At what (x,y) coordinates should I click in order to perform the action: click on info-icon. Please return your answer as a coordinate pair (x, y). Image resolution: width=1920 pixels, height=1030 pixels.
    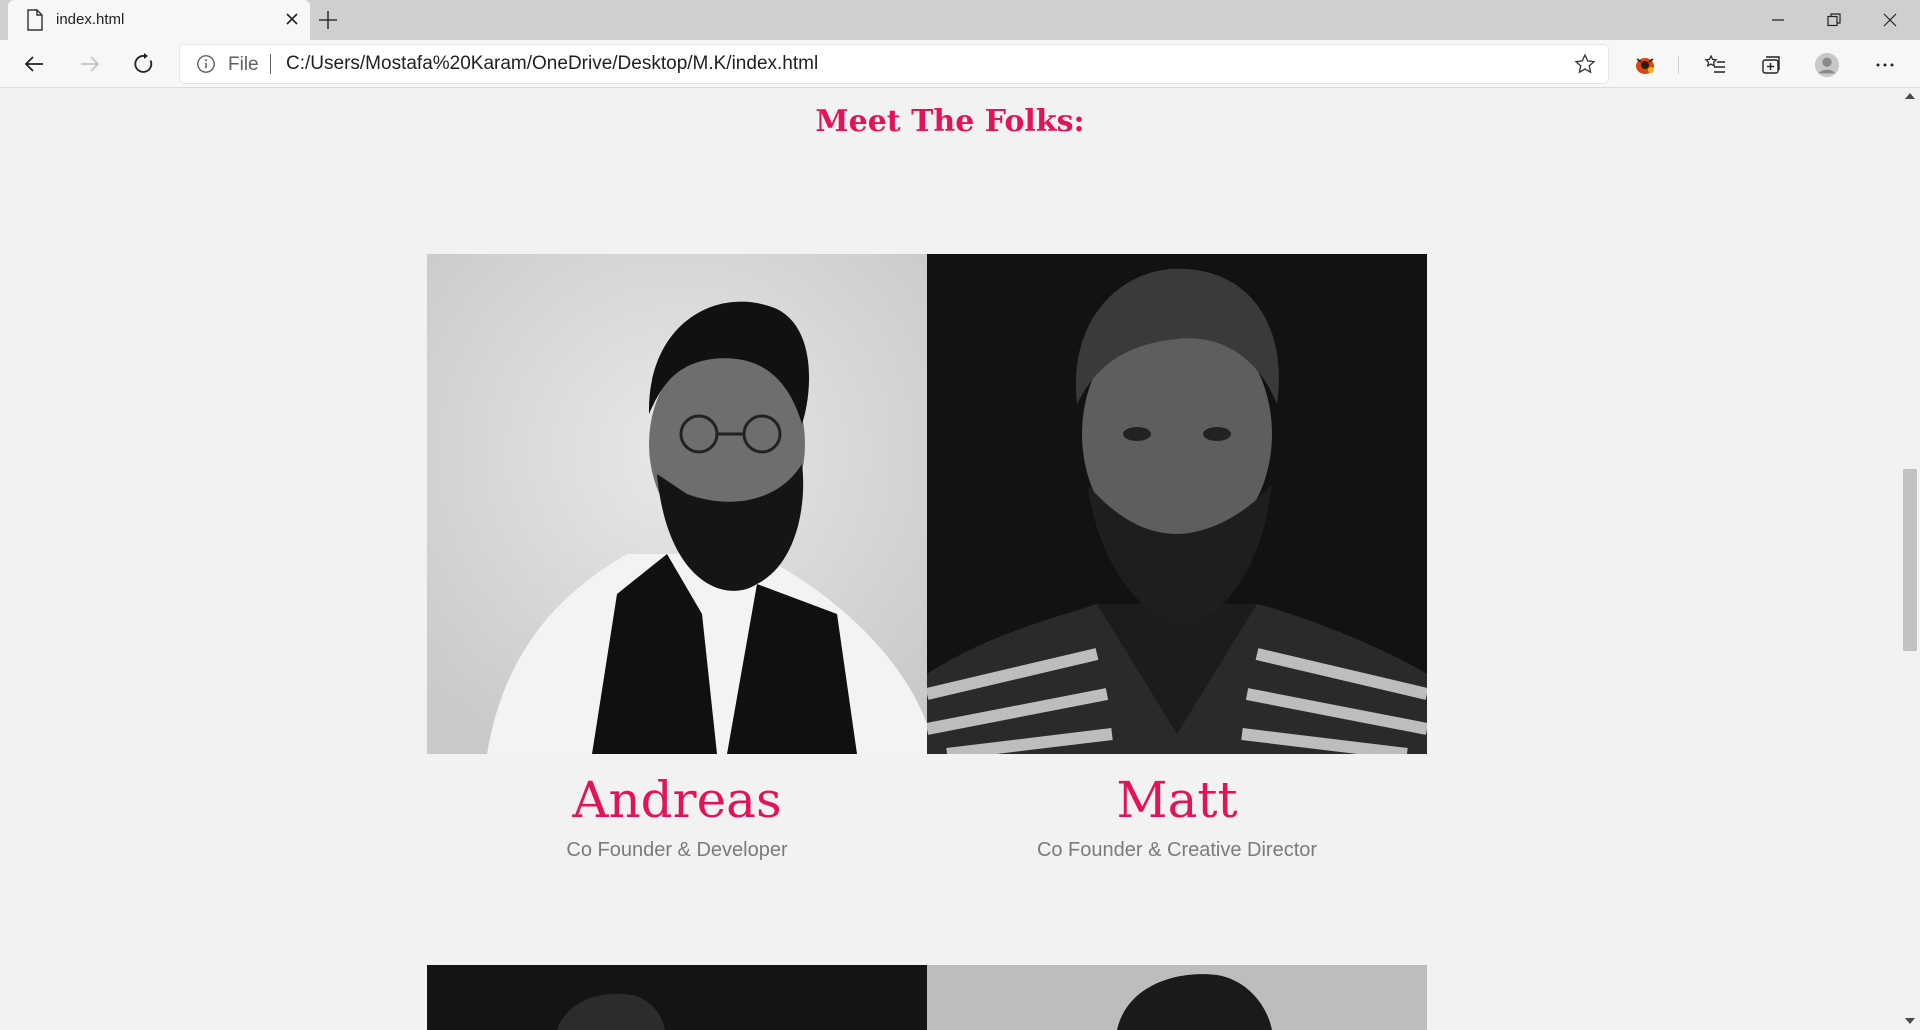
    Looking at the image, I should click on (206, 64).